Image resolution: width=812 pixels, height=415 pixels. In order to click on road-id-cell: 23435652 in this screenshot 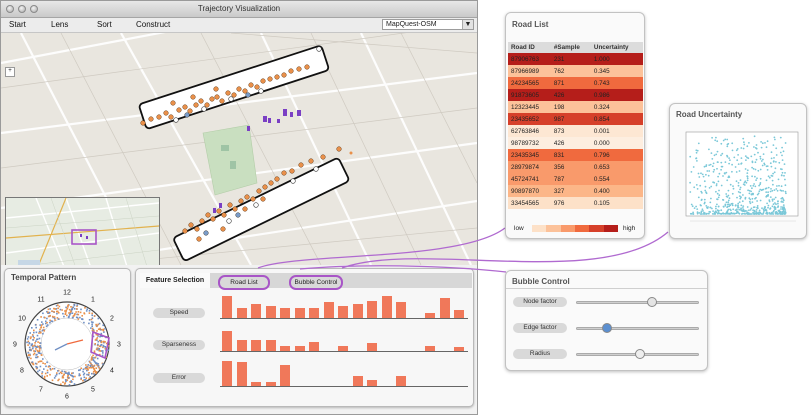, I will do `click(525, 119)`.